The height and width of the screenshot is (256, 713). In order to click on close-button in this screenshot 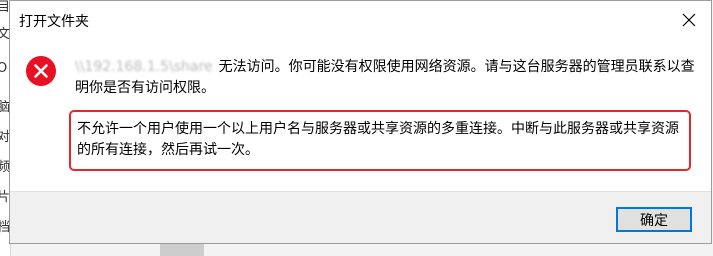, I will do `click(689, 20)`.